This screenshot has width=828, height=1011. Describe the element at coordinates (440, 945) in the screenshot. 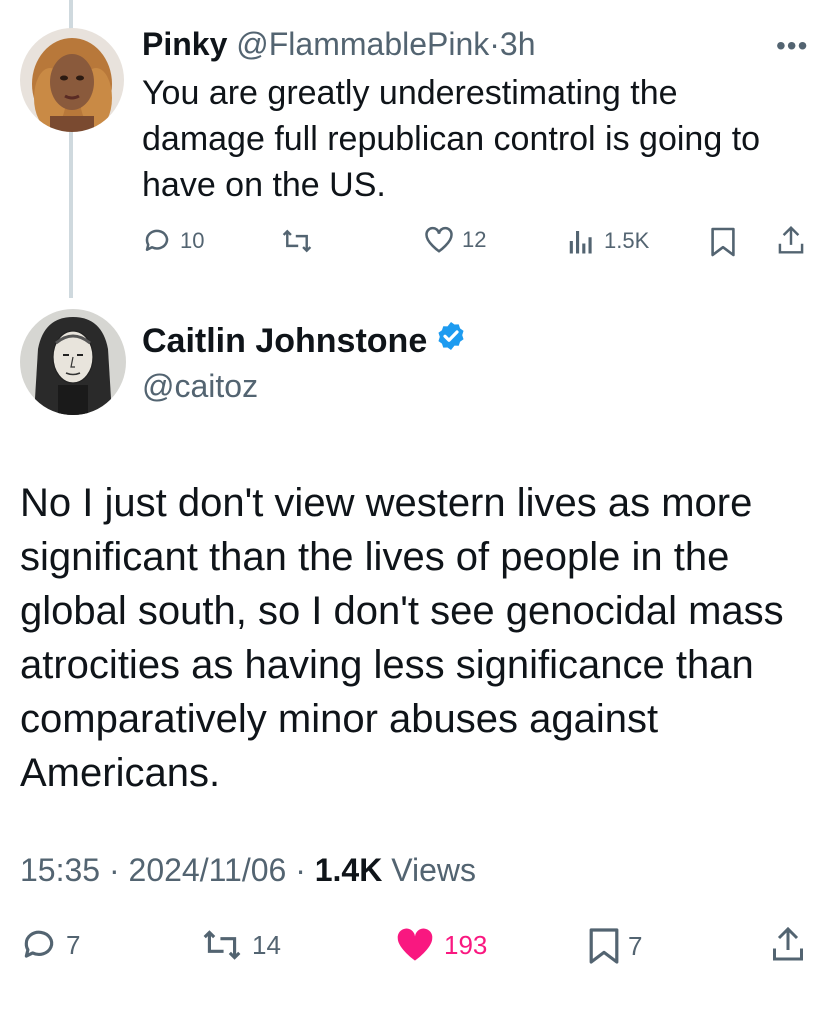

I see `main-like-button: 193` at that location.